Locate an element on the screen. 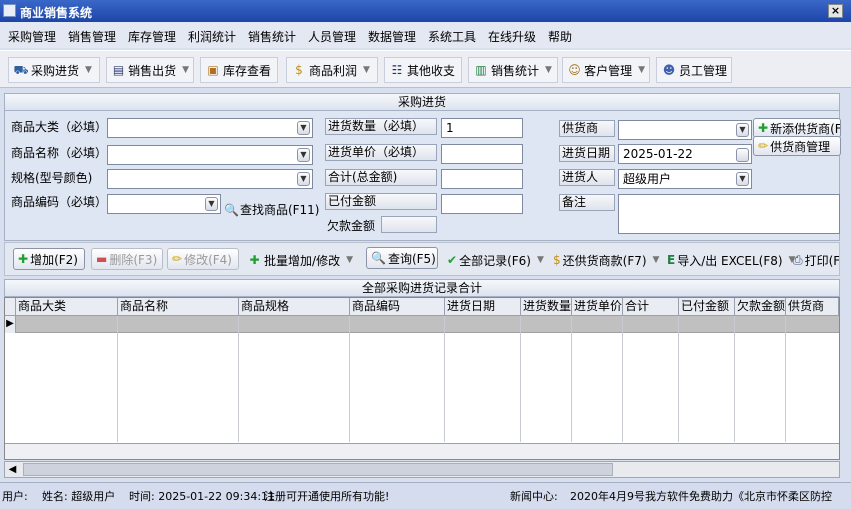 This screenshot has width=851, height=509. spec-select: ▼ is located at coordinates (210, 179).